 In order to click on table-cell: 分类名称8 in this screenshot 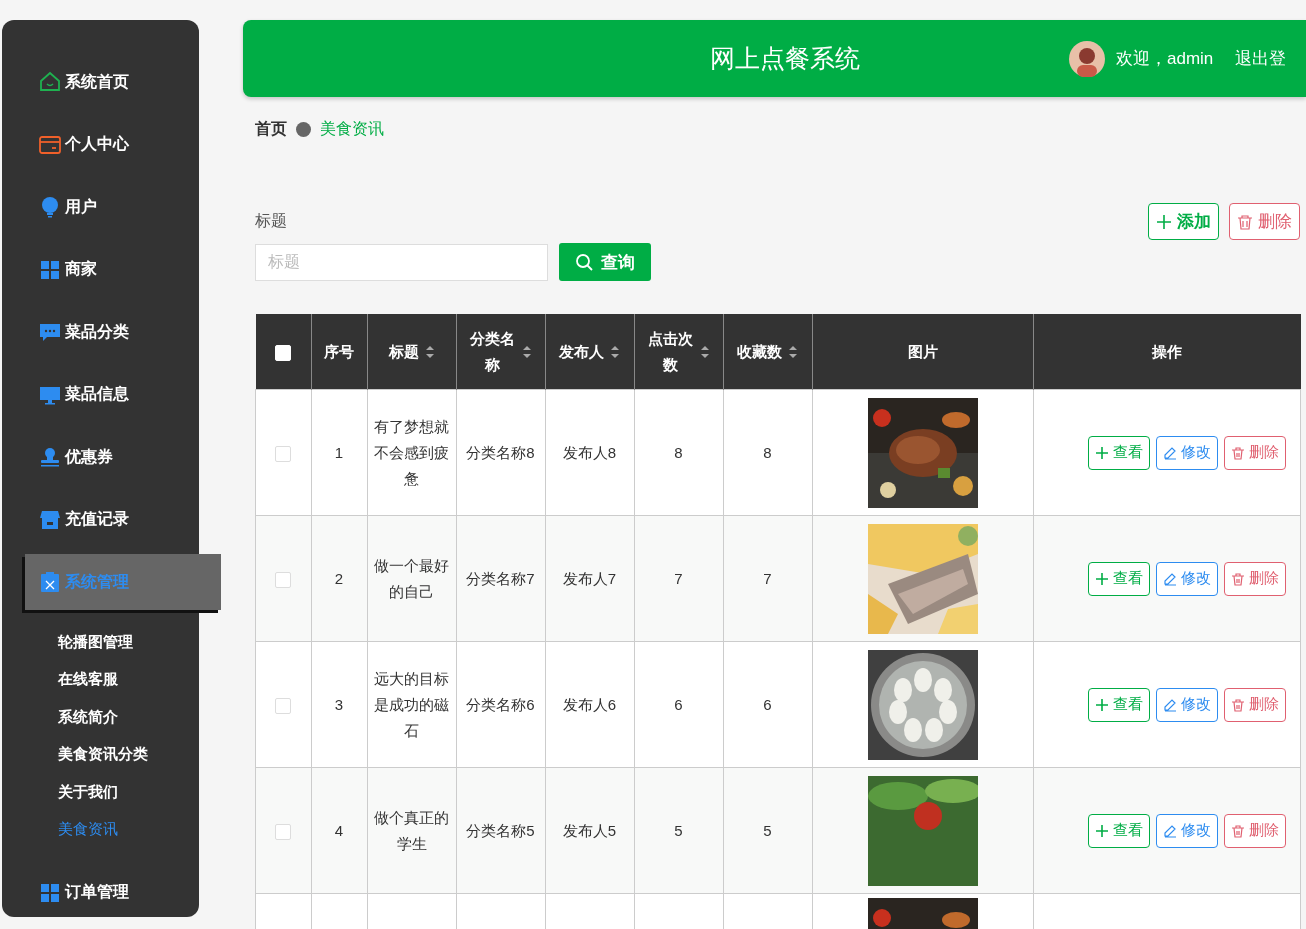, I will do `click(500, 452)`.